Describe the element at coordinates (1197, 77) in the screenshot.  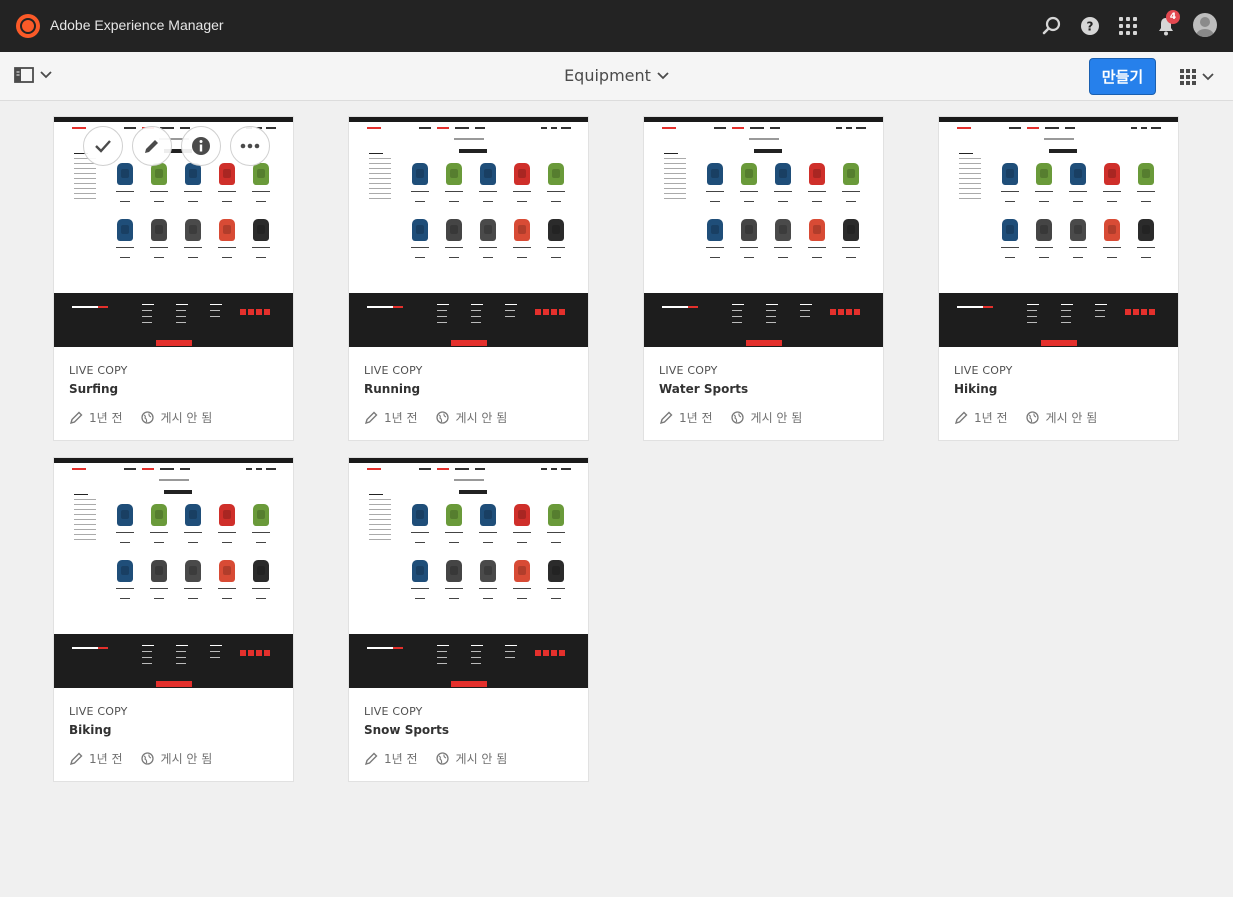
I see `view-switcher` at that location.